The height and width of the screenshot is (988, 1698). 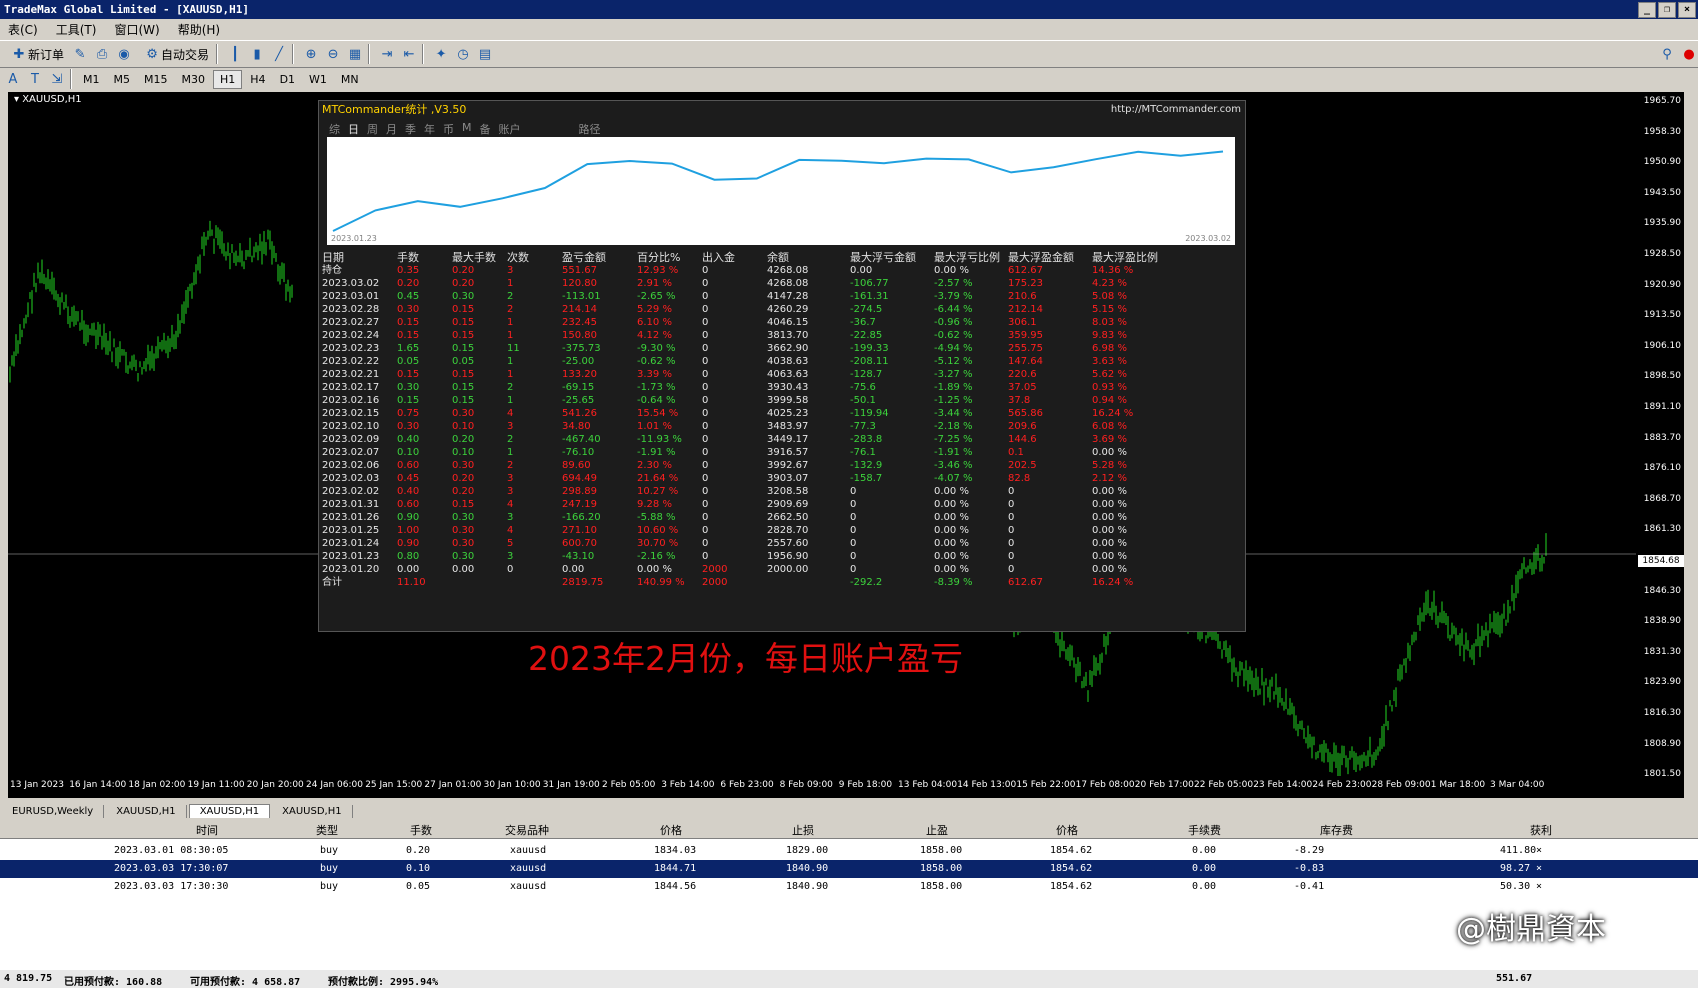 I want to click on terminal-column-header: 时间, so click(x=207, y=830).